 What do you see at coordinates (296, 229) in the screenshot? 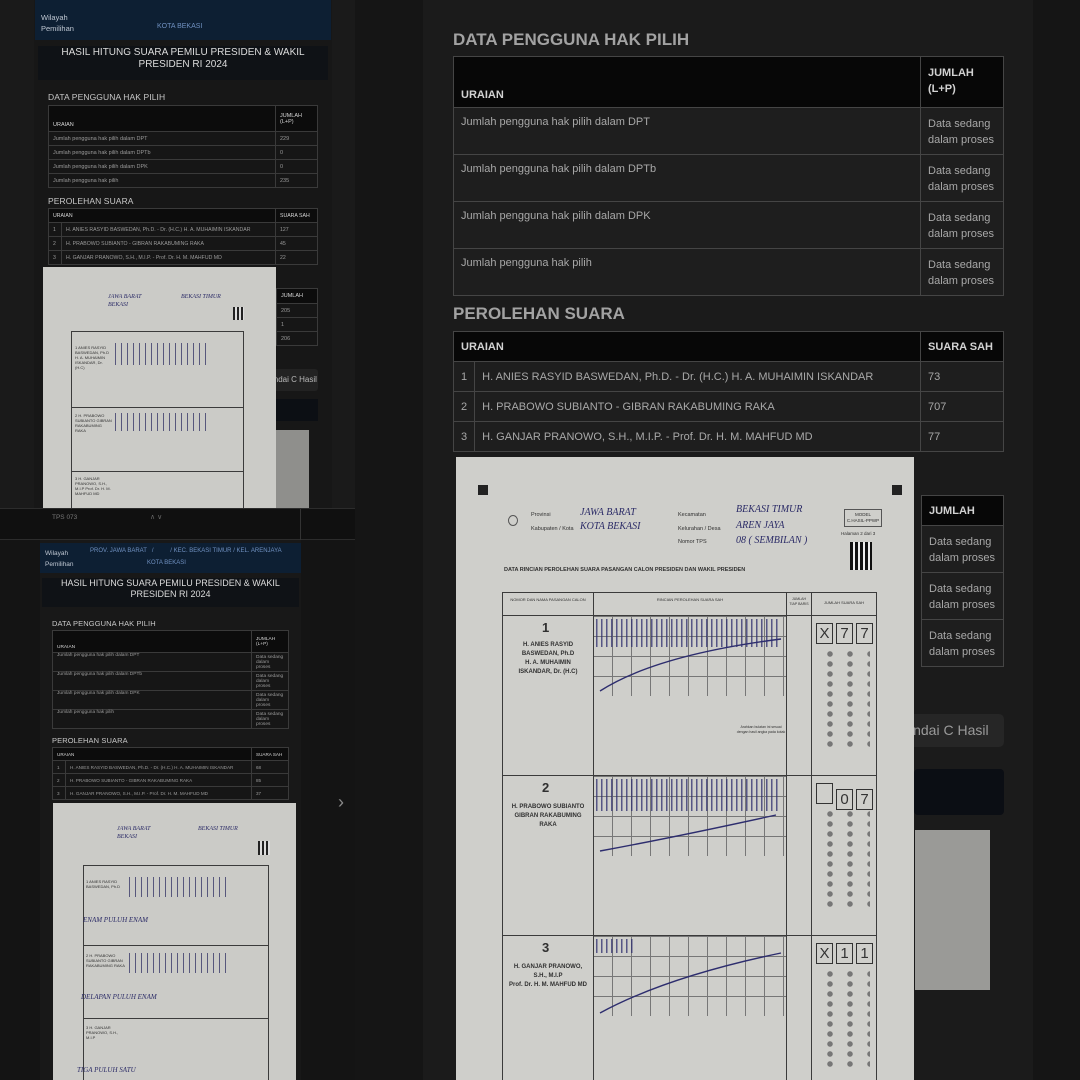
I see `top-cand-votes: 127` at bounding box center [296, 229].